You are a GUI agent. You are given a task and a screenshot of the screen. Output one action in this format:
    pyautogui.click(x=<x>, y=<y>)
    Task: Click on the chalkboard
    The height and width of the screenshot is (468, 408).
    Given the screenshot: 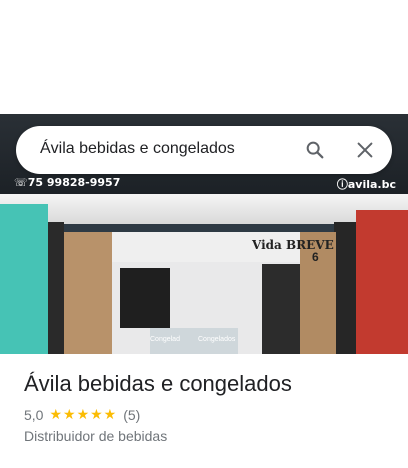 What is the action you would take?
    pyautogui.click(x=145, y=298)
    